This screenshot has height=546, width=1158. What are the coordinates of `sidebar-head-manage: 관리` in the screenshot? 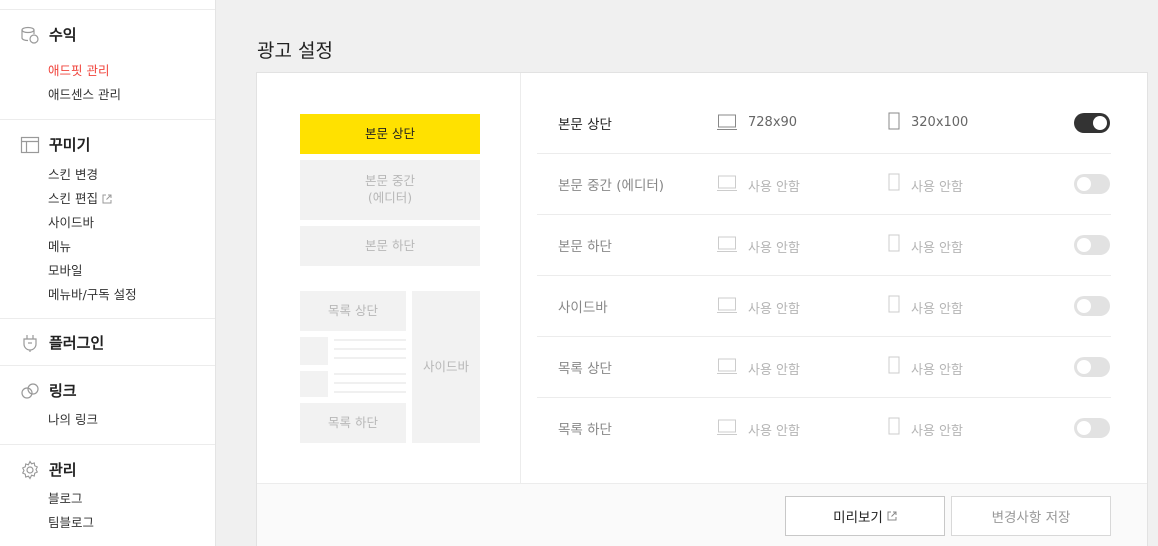 It's located at (48, 469).